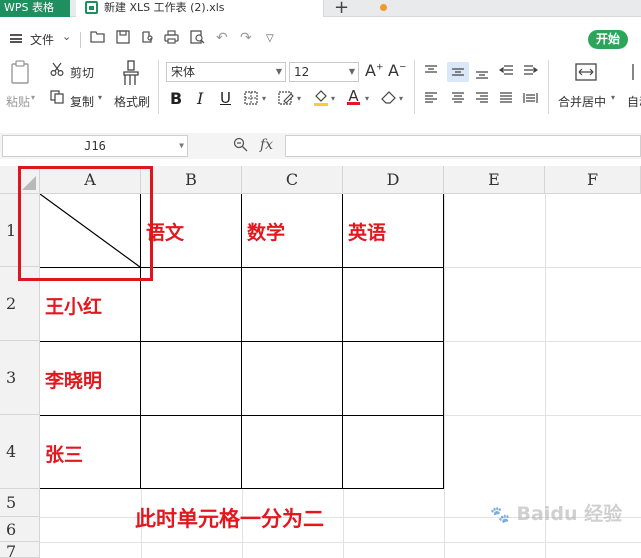 This screenshot has height=558, width=641. I want to click on indent-increase-icon, so click(531, 72).